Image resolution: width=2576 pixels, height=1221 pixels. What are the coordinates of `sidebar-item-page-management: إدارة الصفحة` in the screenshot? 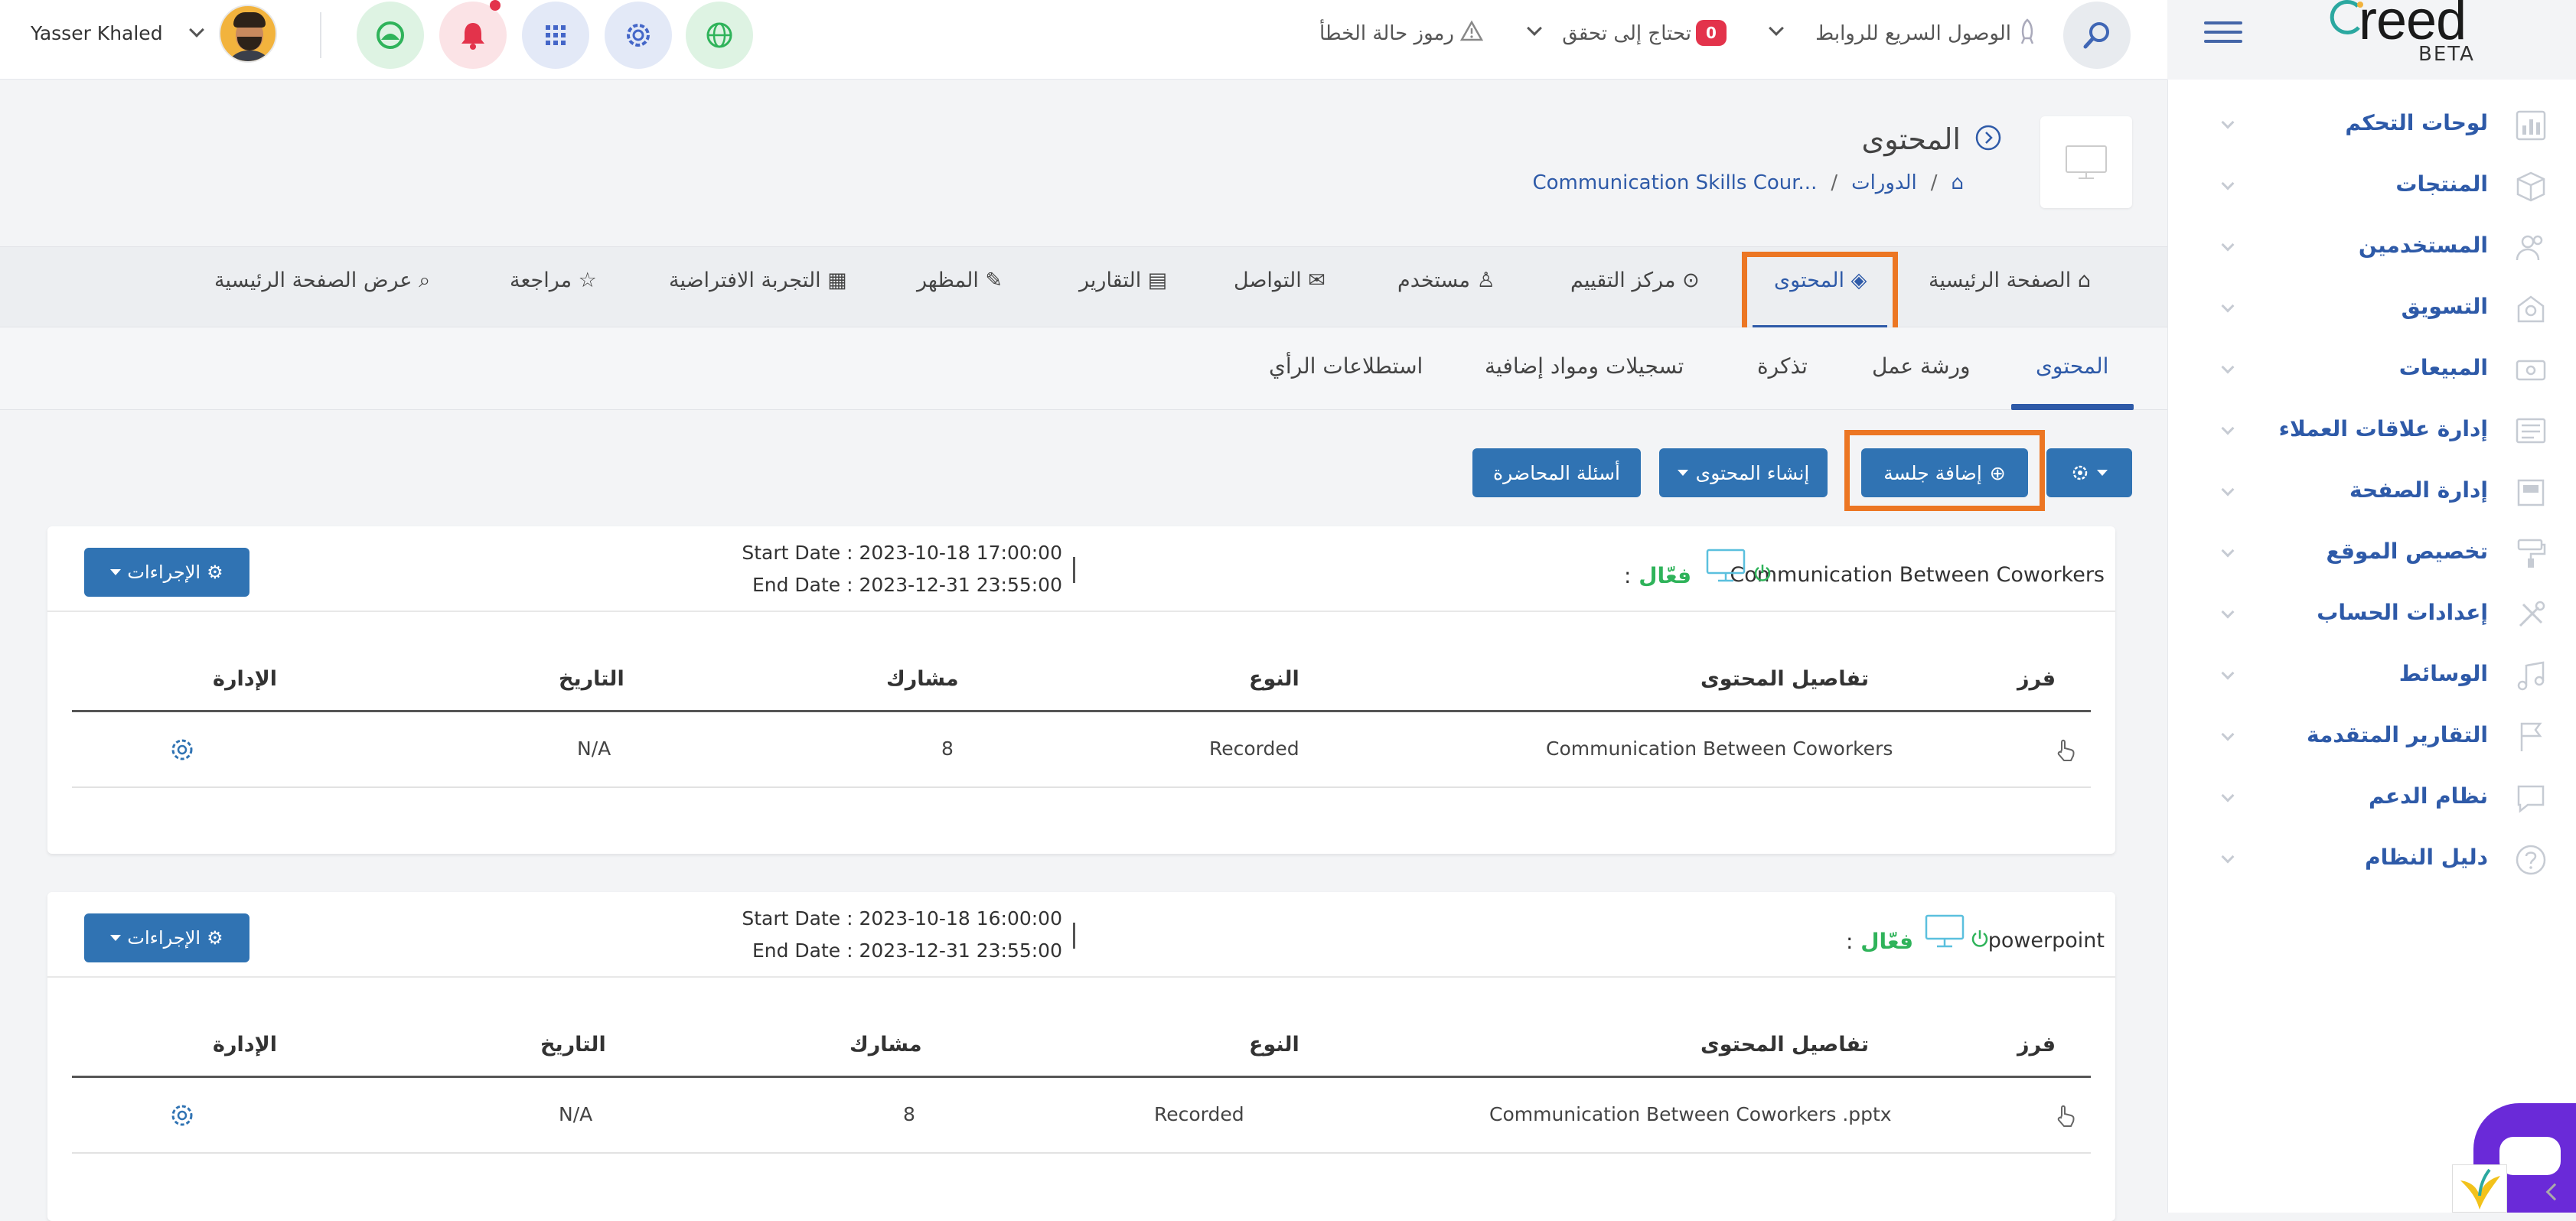 It's located at (2372, 492).